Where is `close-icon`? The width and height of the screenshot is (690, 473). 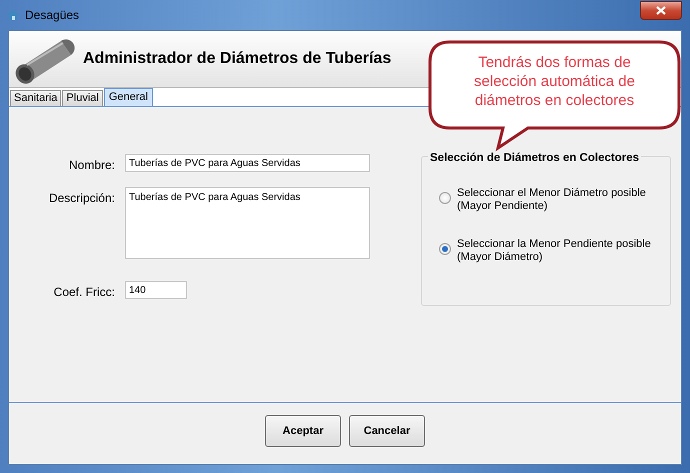 close-icon is located at coordinates (661, 10).